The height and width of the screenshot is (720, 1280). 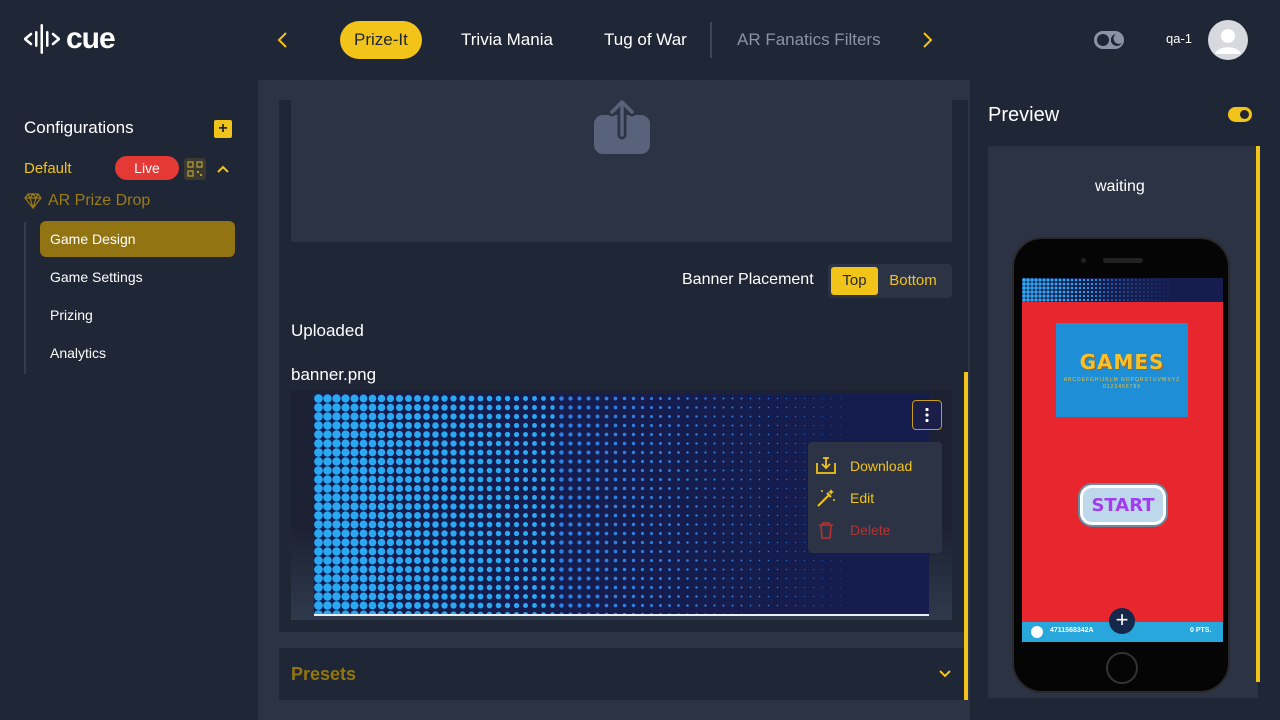 What do you see at coordinates (137, 353) in the screenshot?
I see `menu-item-analytics: Analytics` at bounding box center [137, 353].